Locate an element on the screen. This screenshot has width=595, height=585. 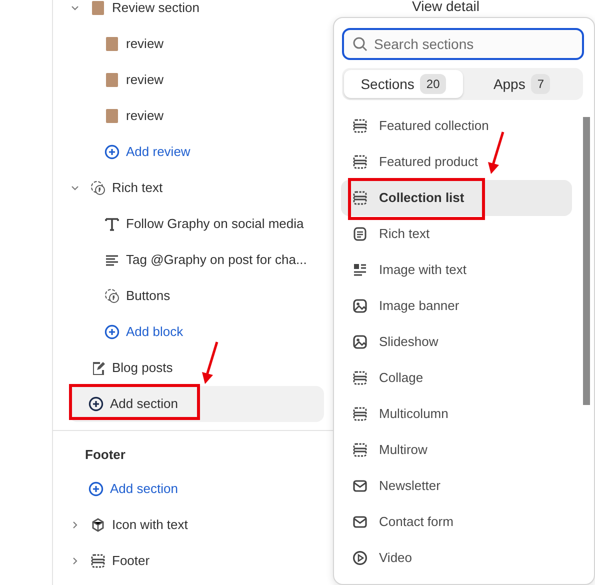
detail-link: View detail is located at coordinates (446, 7).